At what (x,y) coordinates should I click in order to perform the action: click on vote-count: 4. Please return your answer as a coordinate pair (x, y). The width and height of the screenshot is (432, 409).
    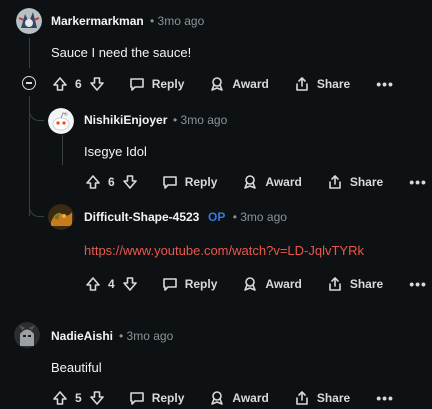
    Looking at the image, I should click on (111, 284).